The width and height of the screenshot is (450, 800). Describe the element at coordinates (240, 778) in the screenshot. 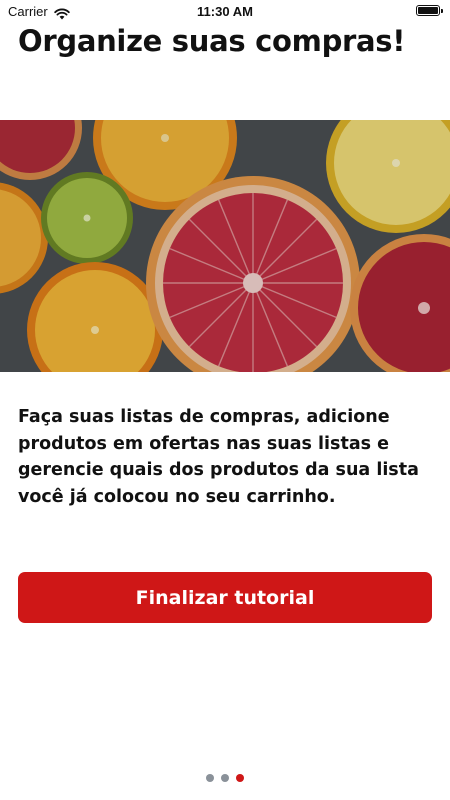

I see `page-indicator-dot-active` at that location.